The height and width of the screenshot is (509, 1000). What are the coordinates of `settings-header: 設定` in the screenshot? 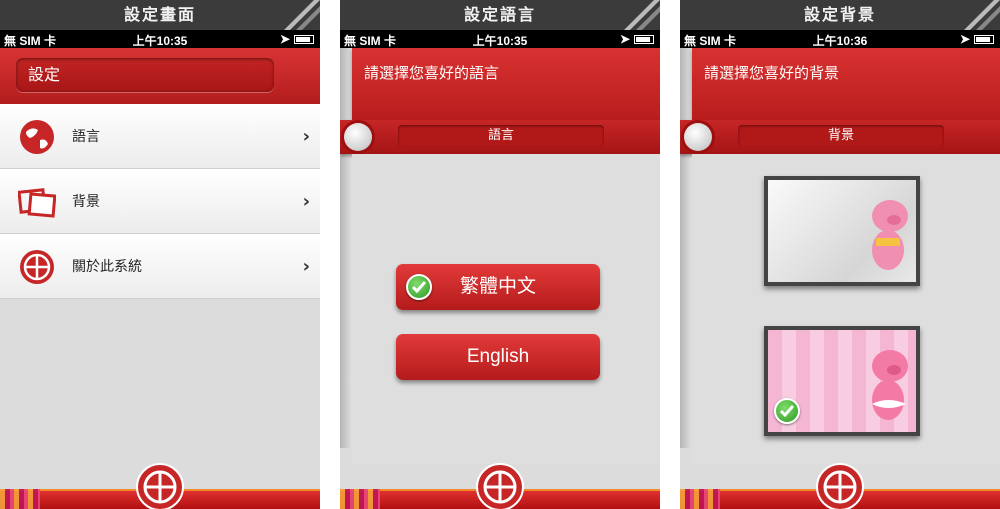 It's located at (160, 76).